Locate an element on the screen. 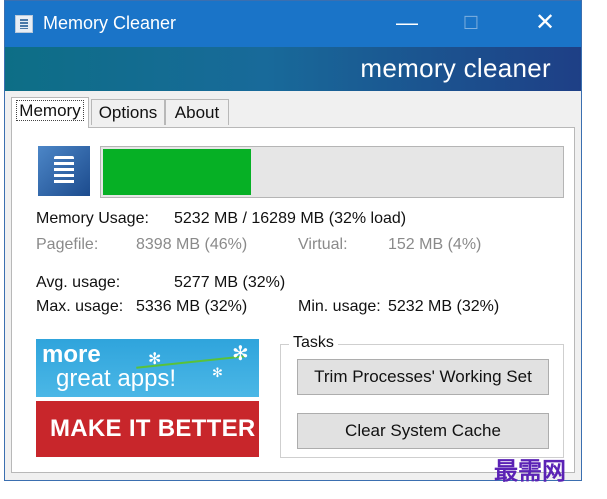 The height and width of the screenshot is (499, 607). maximize-button: ☐ is located at coordinates (471, 23).